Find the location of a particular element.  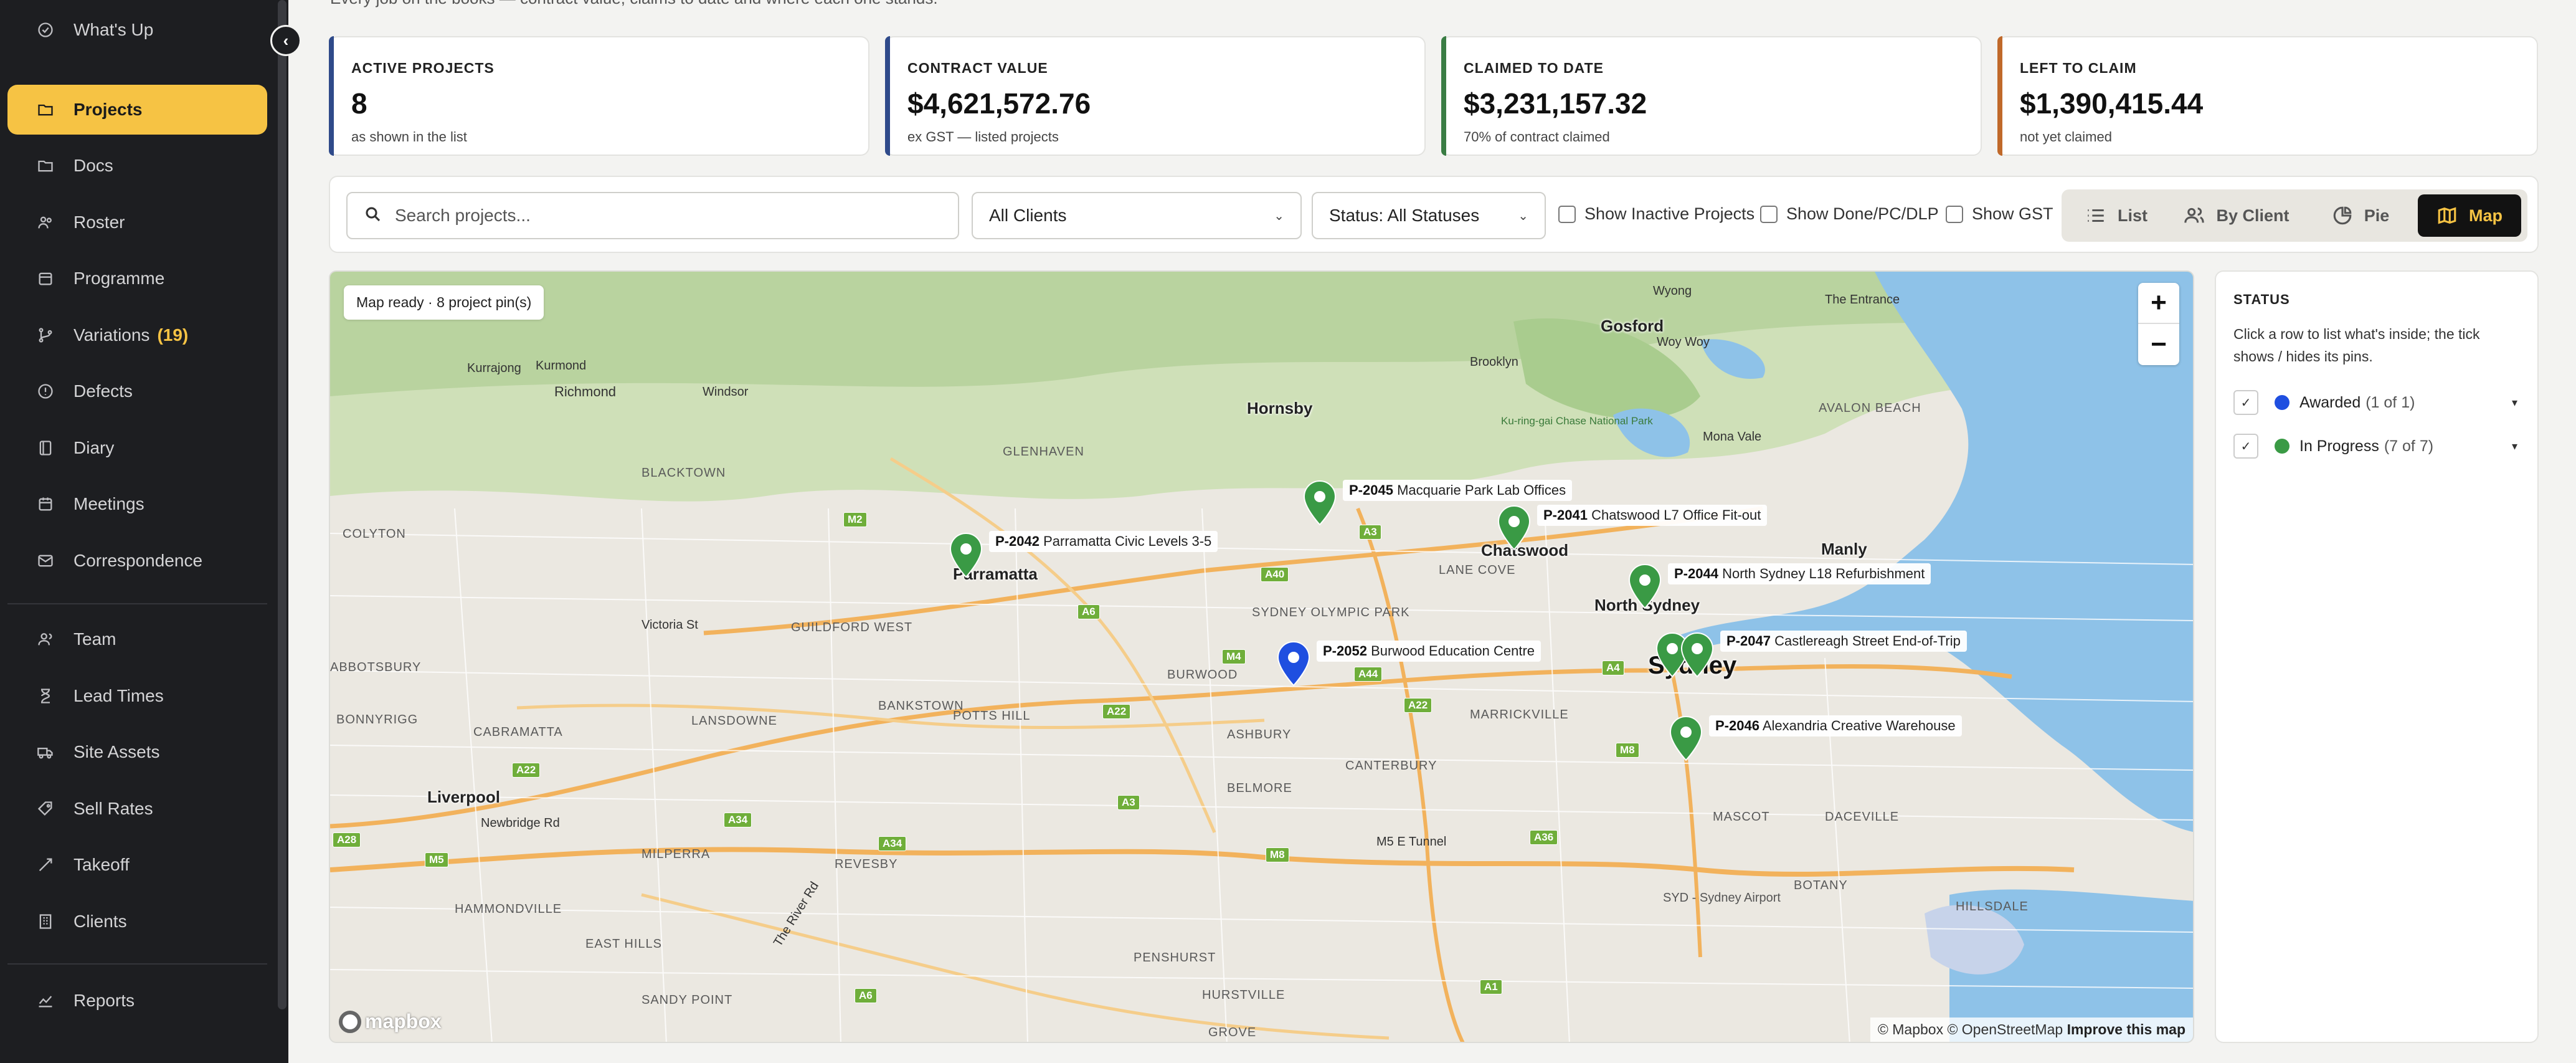

map-label-glenhaven: GLENHAVEN is located at coordinates (1043, 452).